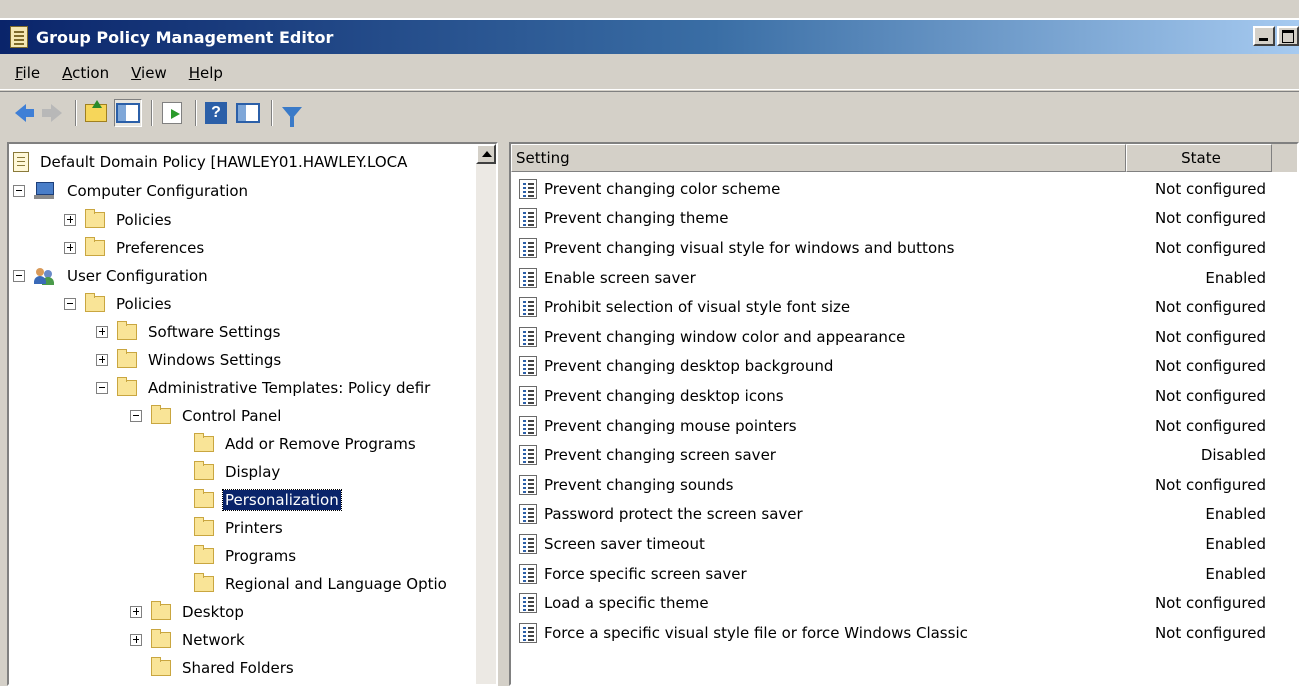 This screenshot has height=686, width=1299. I want to click on show-hide-console-tree-button, so click(128, 112).